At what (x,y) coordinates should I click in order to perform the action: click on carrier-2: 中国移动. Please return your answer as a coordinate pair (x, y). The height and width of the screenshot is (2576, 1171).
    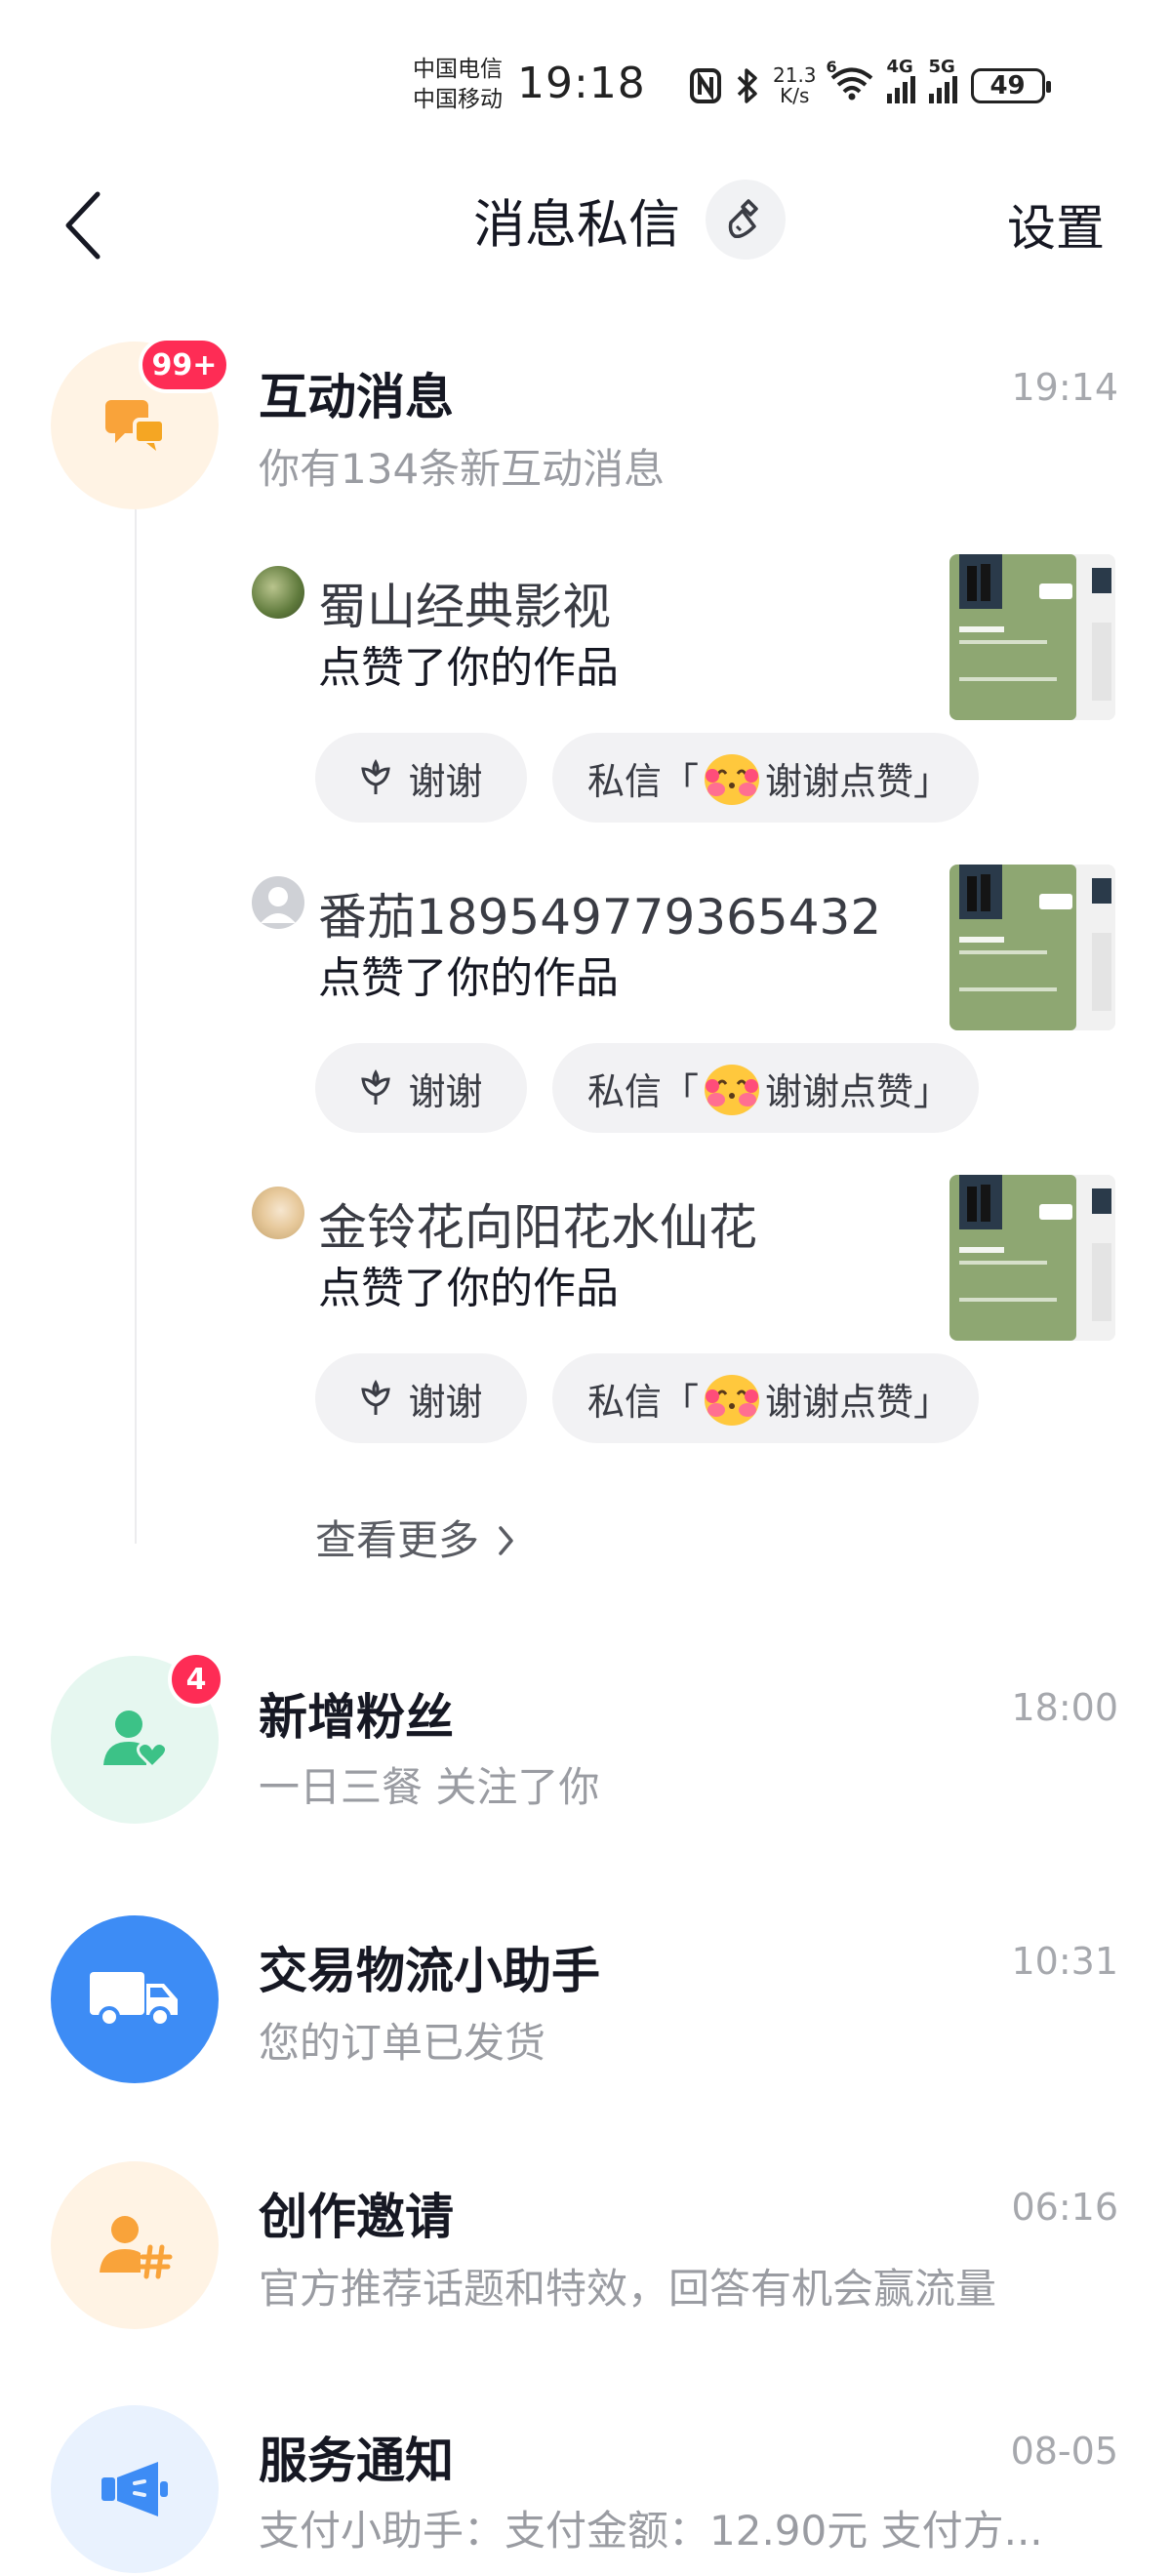
    Looking at the image, I should click on (458, 99).